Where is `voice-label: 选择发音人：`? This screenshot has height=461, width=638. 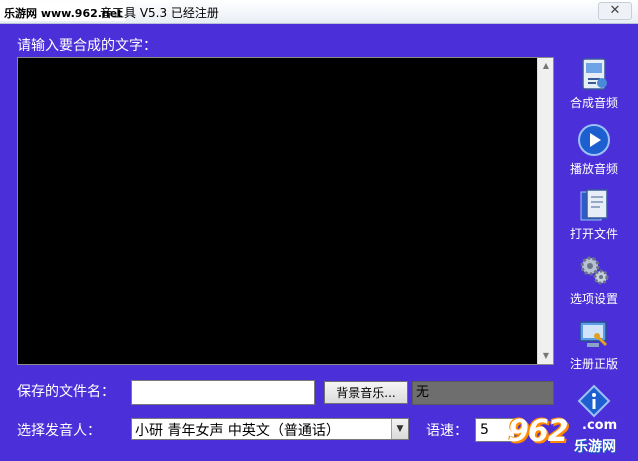
voice-label: 选择发音人： is located at coordinates (59, 431).